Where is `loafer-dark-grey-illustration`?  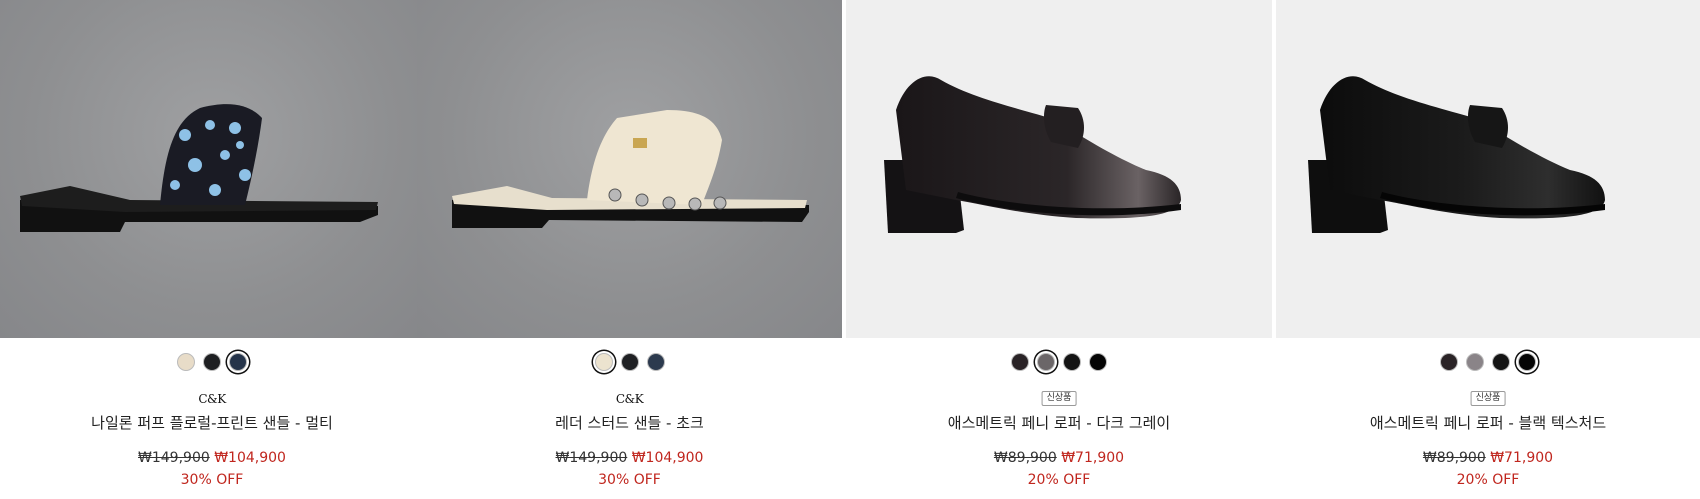 loafer-dark-grey-illustration is located at coordinates (1032, 154).